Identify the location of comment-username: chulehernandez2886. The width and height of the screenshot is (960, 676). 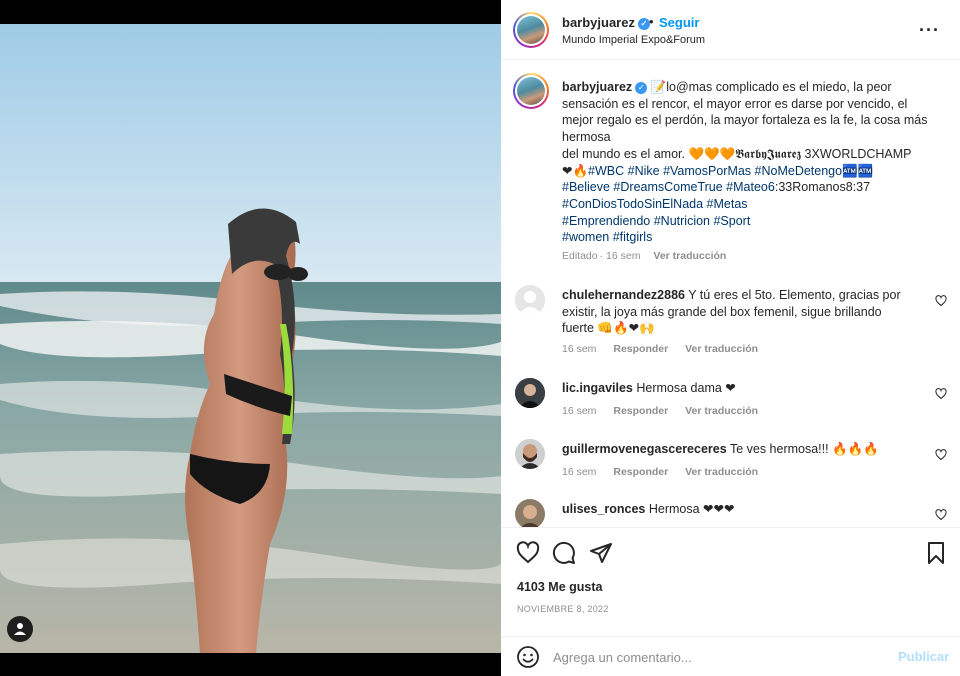
(623, 295).